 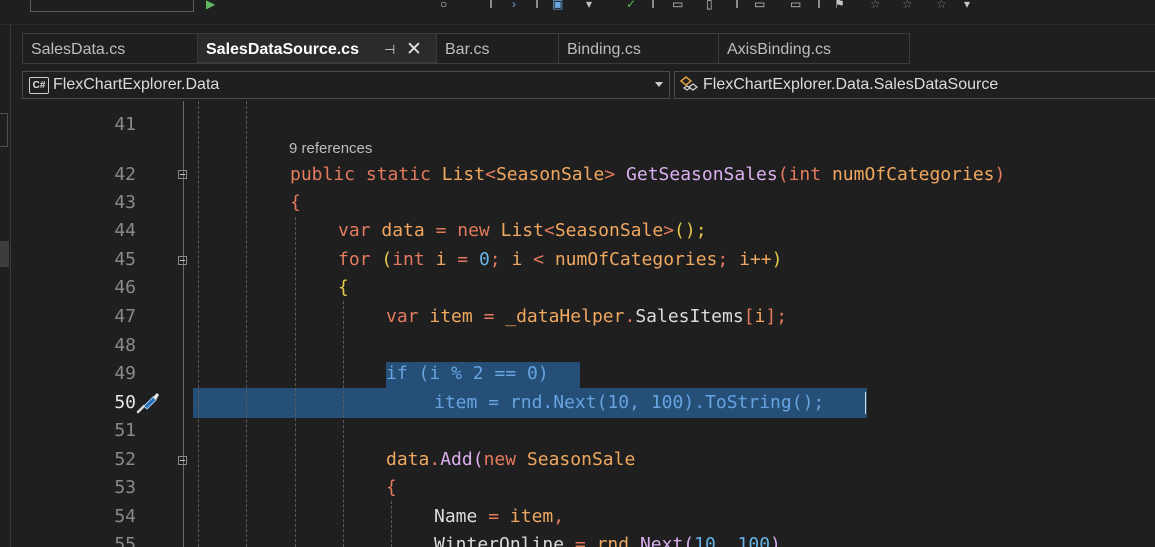 What do you see at coordinates (125, 487) in the screenshot?
I see `line-number: 53` at bounding box center [125, 487].